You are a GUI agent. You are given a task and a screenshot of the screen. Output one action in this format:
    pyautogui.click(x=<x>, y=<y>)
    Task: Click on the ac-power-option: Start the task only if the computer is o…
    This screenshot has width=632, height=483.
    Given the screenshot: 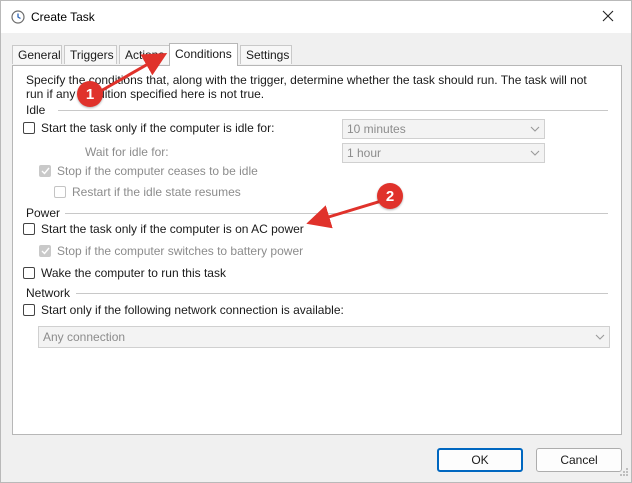 What is the action you would take?
    pyautogui.click(x=163, y=229)
    